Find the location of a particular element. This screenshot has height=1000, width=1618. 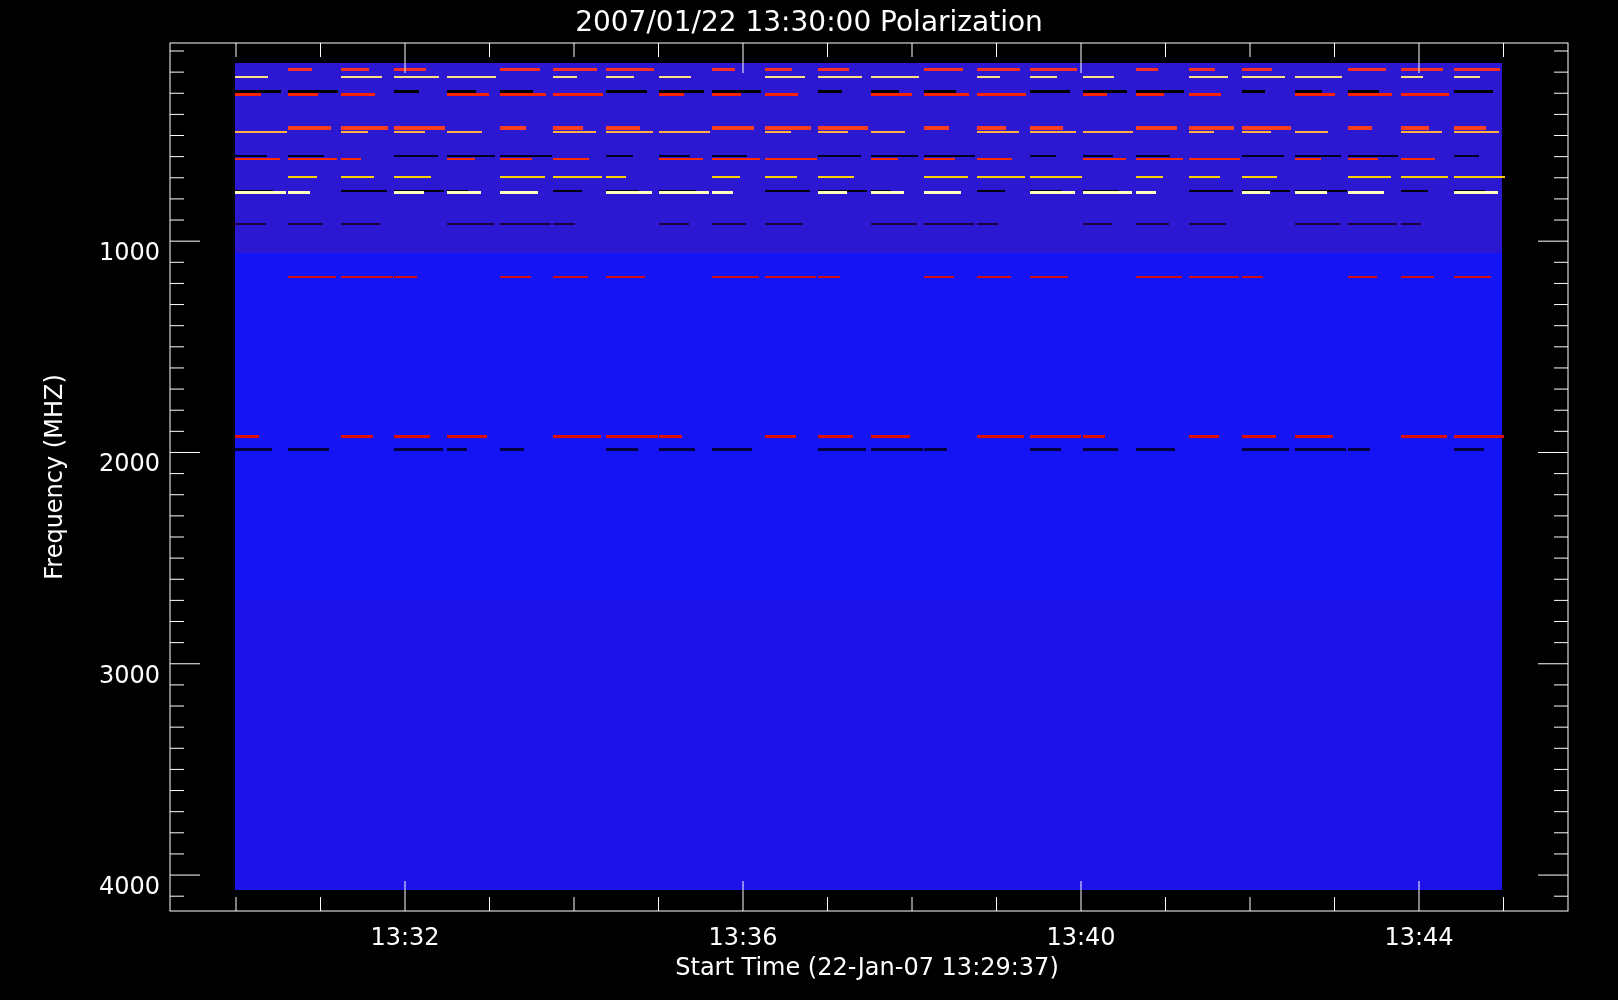

y-tick-label: 1000 is located at coordinates (129, 252).